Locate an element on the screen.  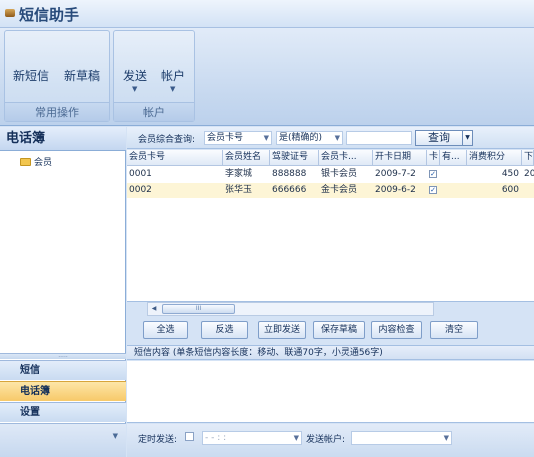
column-header: 会员姓名 is located at coordinates (246, 158).